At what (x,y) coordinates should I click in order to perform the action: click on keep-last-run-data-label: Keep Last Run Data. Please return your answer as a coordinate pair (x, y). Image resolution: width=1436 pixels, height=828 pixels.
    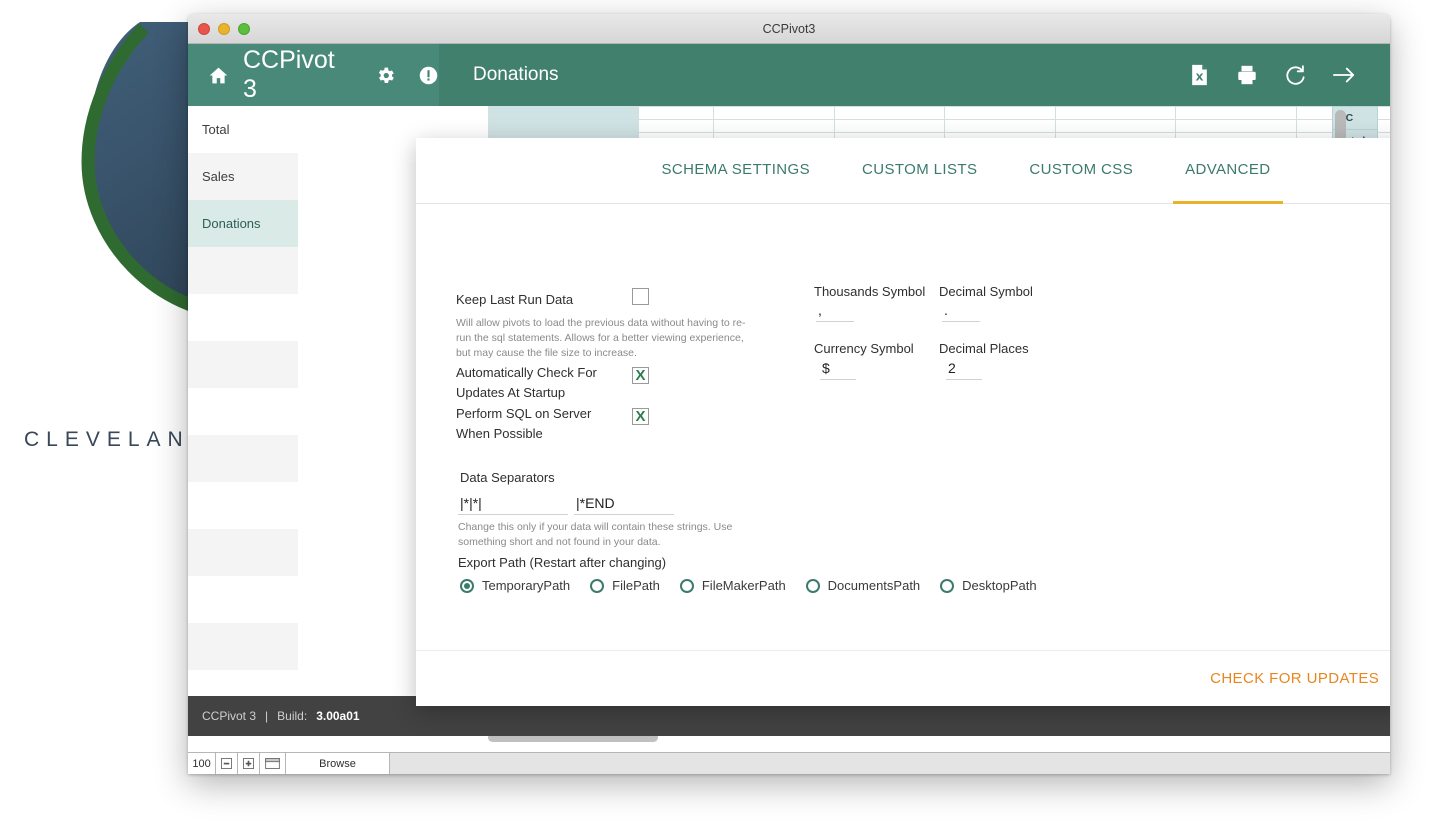
    Looking at the image, I should click on (515, 299).